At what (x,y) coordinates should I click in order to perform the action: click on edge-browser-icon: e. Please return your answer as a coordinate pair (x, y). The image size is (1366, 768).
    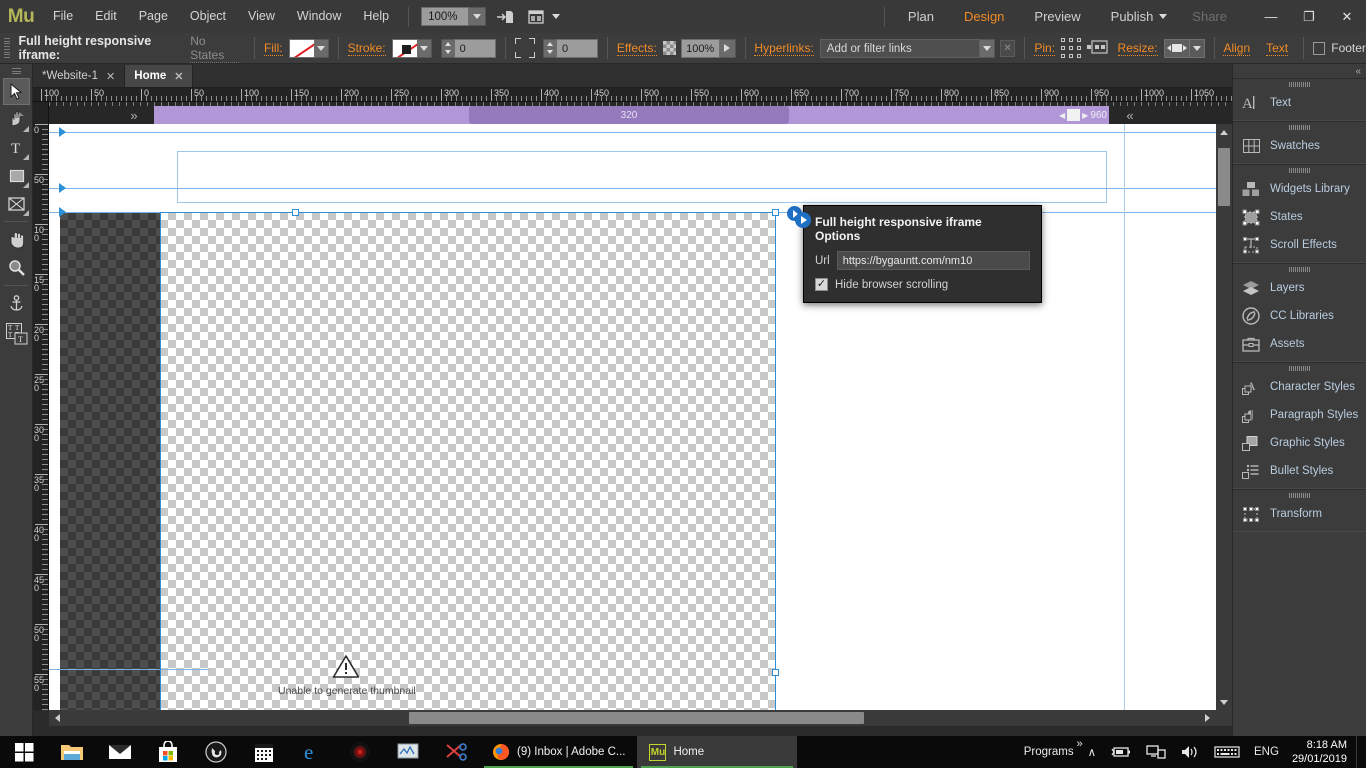
    Looking at the image, I should click on (312, 752).